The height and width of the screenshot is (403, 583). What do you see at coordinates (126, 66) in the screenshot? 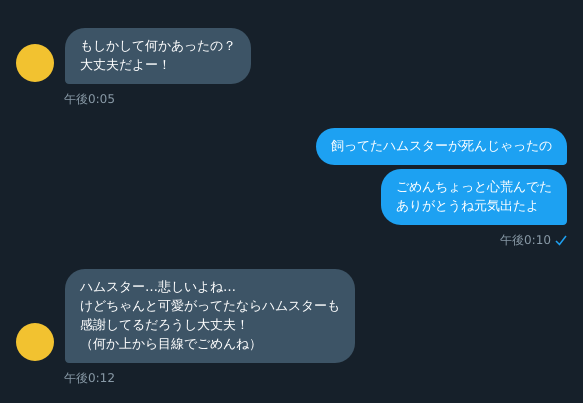
I see `message-text: 大丈夫だよー！` at bounding box center [126, 66].